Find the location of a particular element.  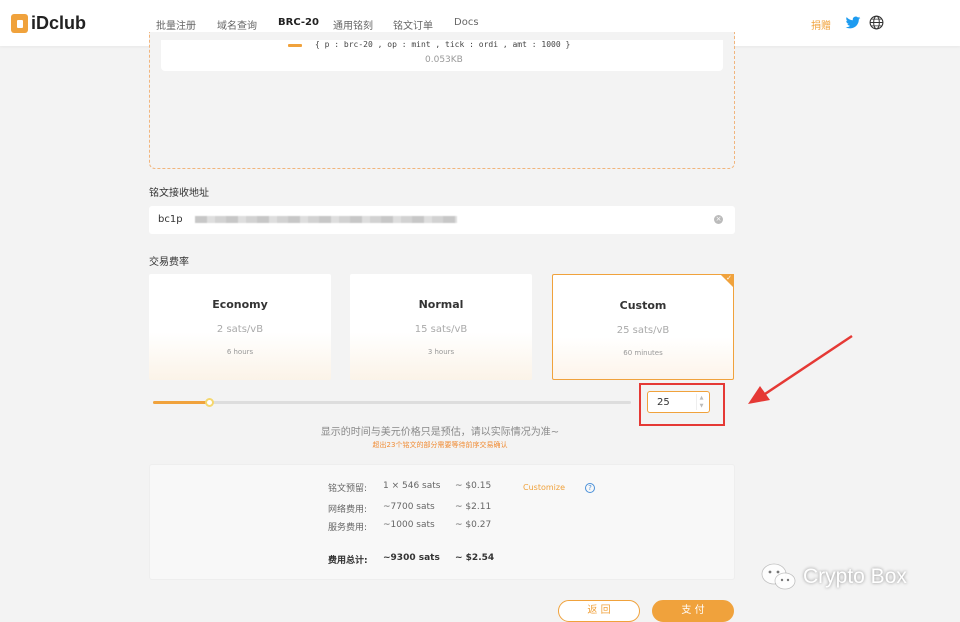

fee-slider-handle is located at coordinates (210, 402).